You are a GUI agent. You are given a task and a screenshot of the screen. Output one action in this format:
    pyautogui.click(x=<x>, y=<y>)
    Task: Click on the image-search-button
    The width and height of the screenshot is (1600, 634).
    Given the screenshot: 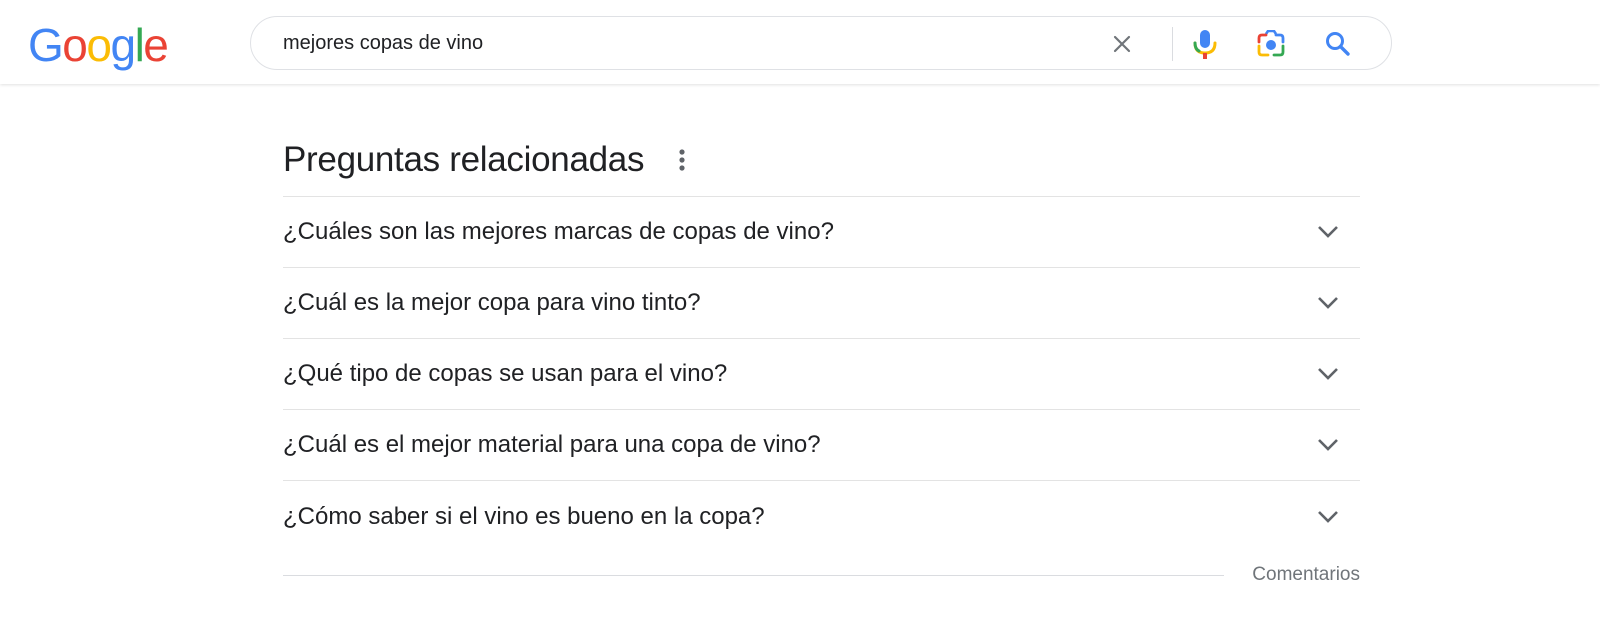 What is the action you would take?
    pyautogui.click(x=1271, y=44)
    